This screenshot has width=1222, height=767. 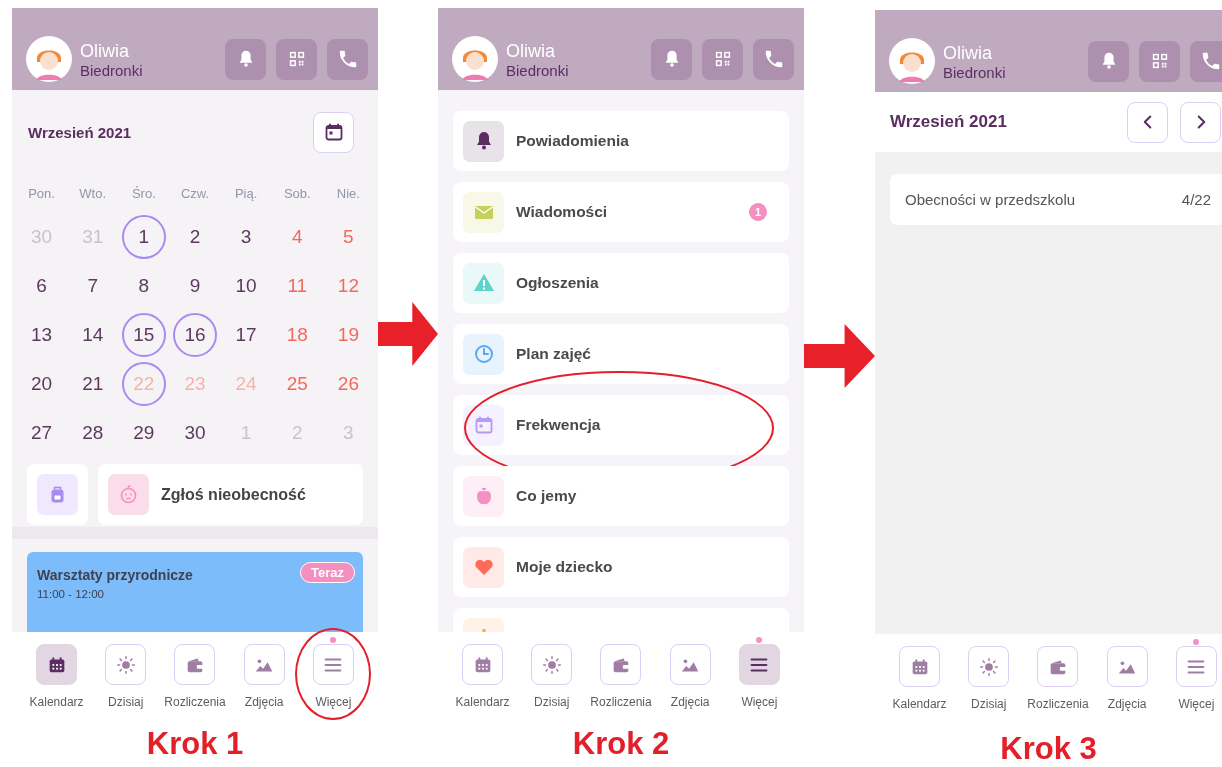 What do you see at coordinates (195, 236) in the screenshot?
I see `calendar-day: 2` at bounding box center [195, 236].